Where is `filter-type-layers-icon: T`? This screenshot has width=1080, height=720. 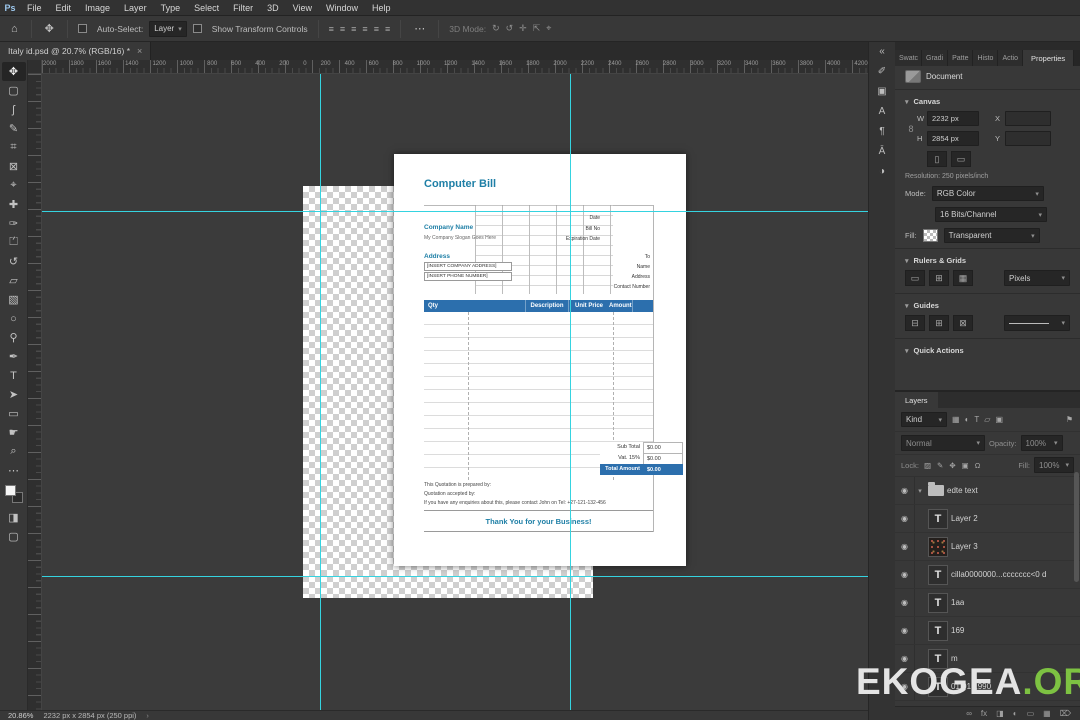 filter-type-layers-icon: T is located at coordinates (976, 419).